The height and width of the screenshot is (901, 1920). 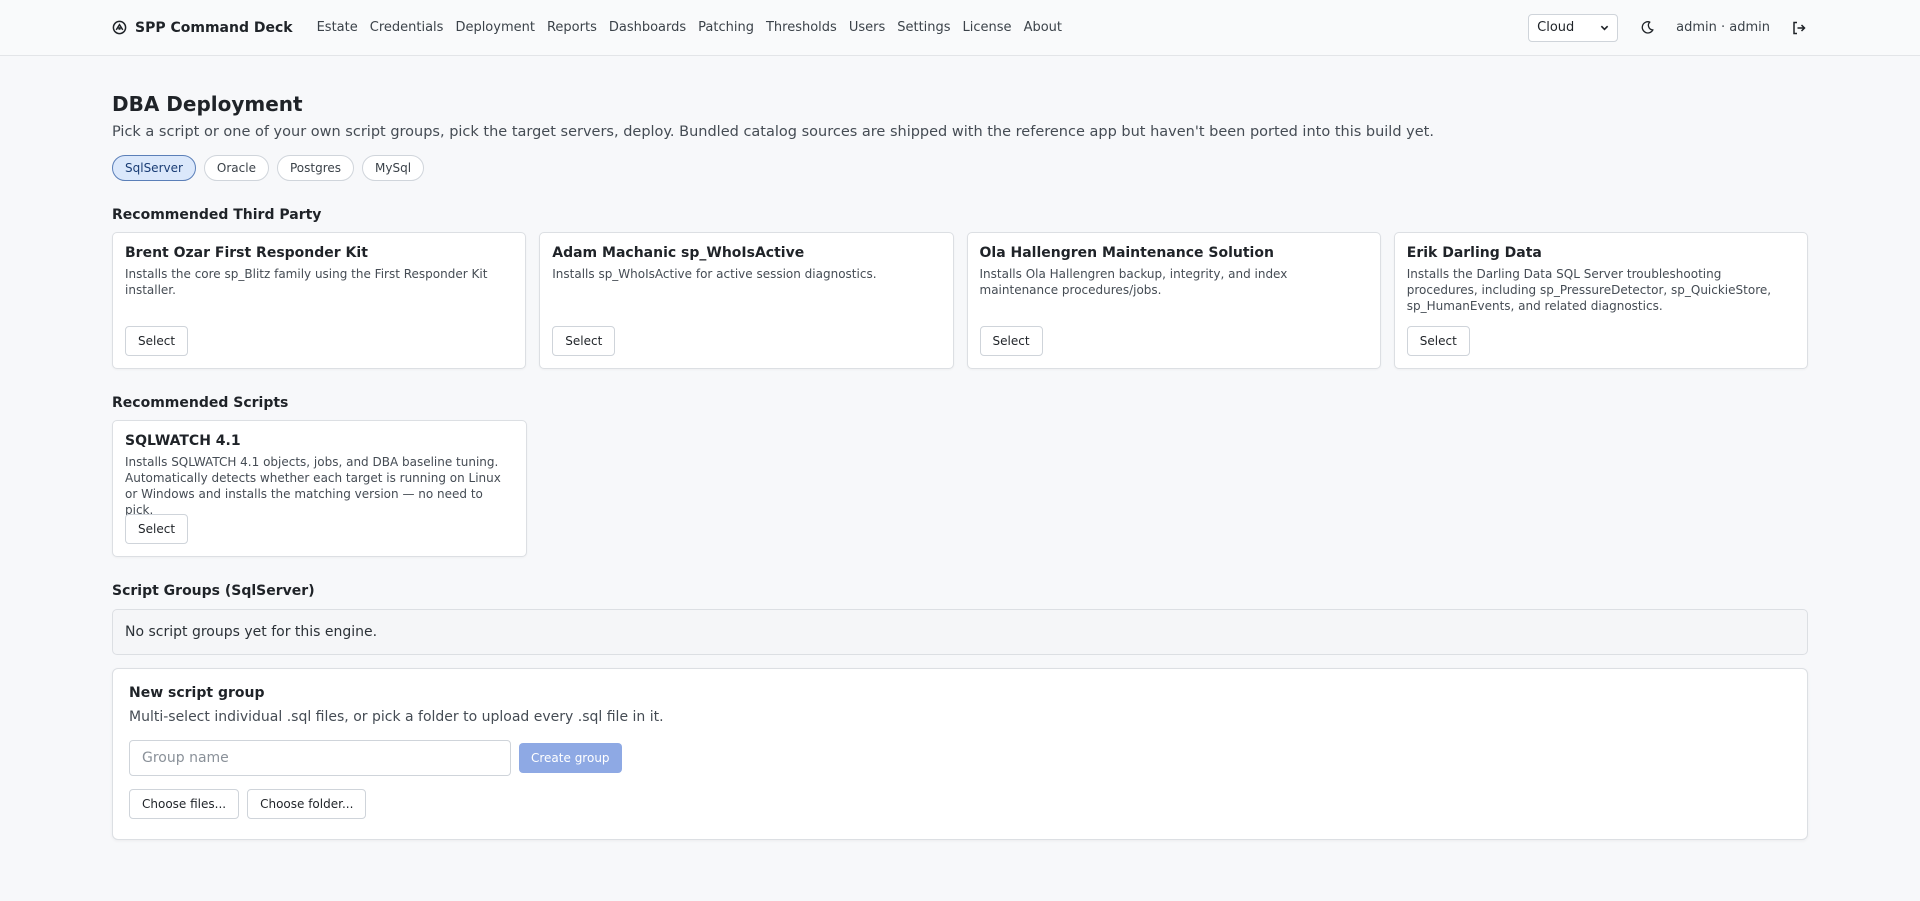 I want to click on section-title-recommended-scripts: Recommended Scripts, so click(x=200, y=403).